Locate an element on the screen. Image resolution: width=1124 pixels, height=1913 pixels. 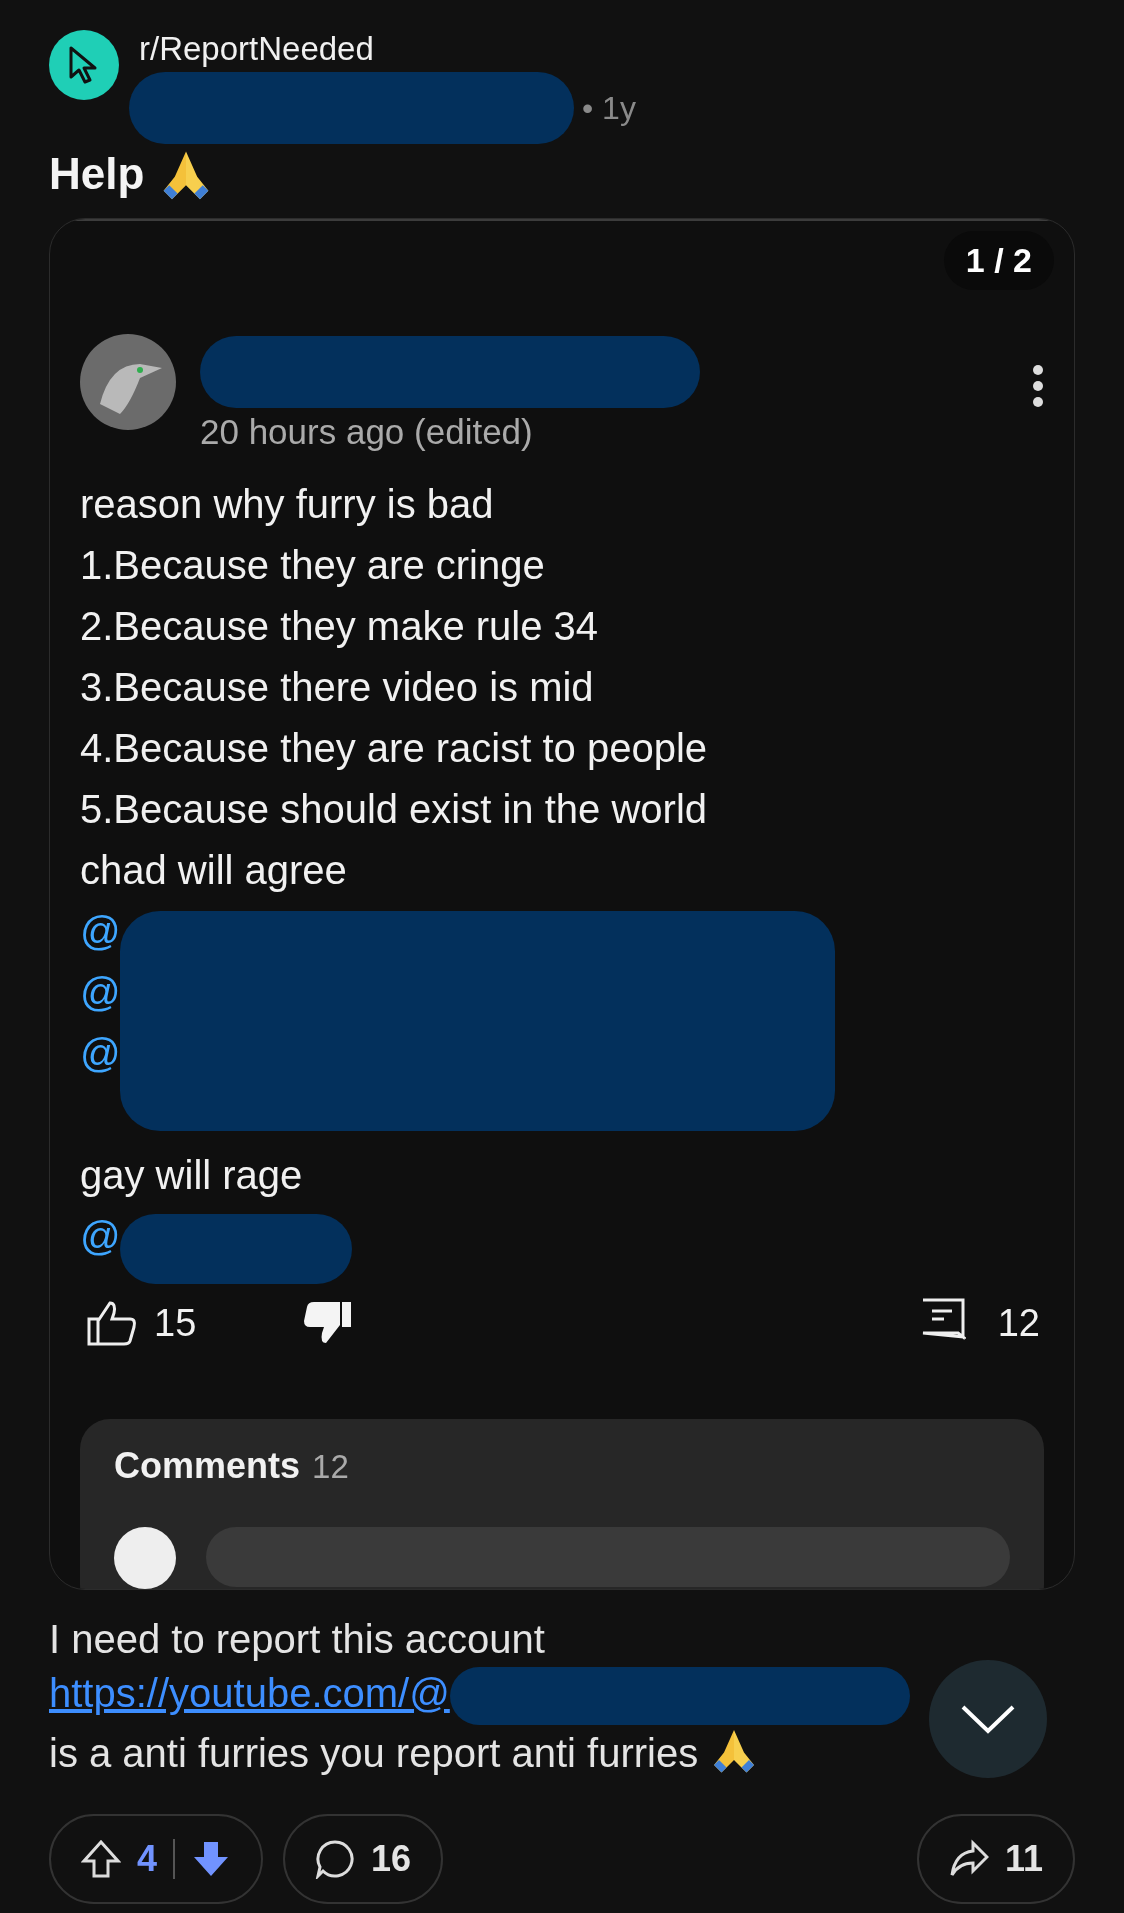
share-button: 11 is located at coordinates (995, 1859).